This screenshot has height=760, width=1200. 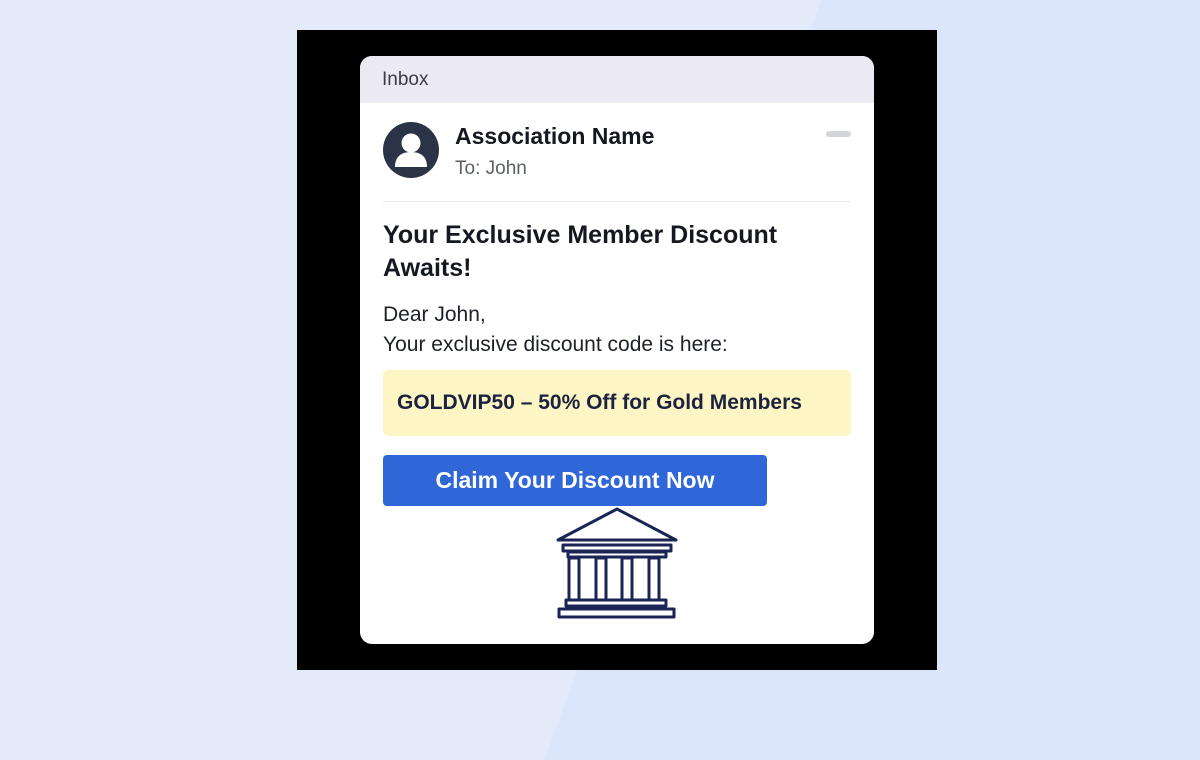 I want to click on inbox-header: Inbox, so click(x=617, y=79).